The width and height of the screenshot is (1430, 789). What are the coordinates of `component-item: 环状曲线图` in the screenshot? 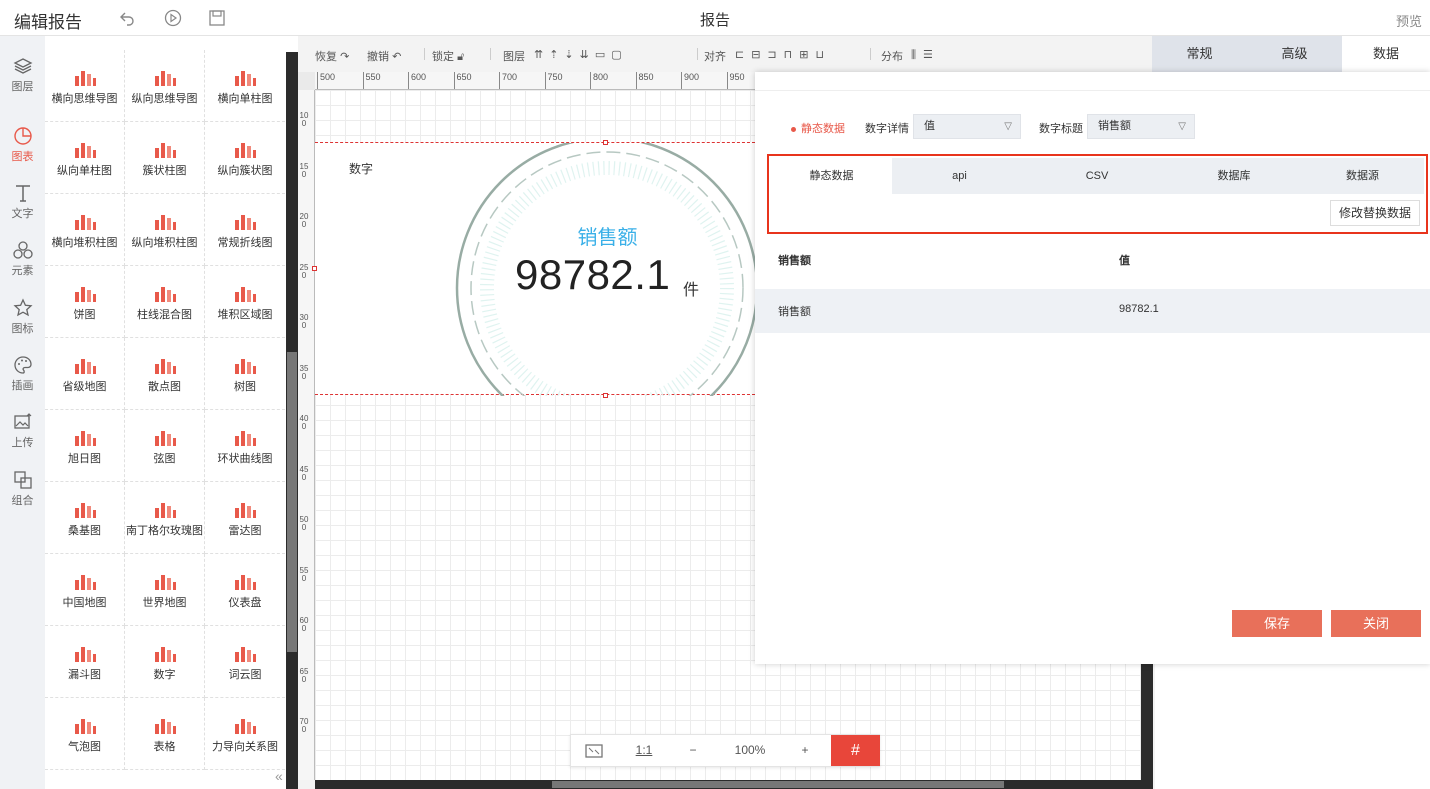 It's located at (245, 446).